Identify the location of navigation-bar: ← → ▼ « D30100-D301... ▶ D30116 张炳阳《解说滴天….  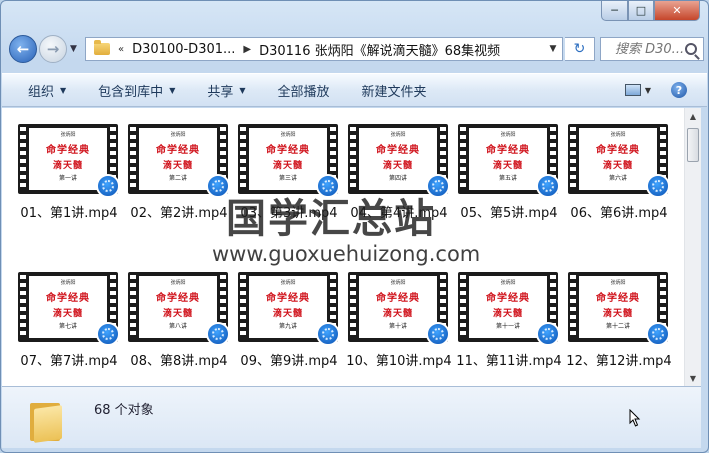
(355, 49).